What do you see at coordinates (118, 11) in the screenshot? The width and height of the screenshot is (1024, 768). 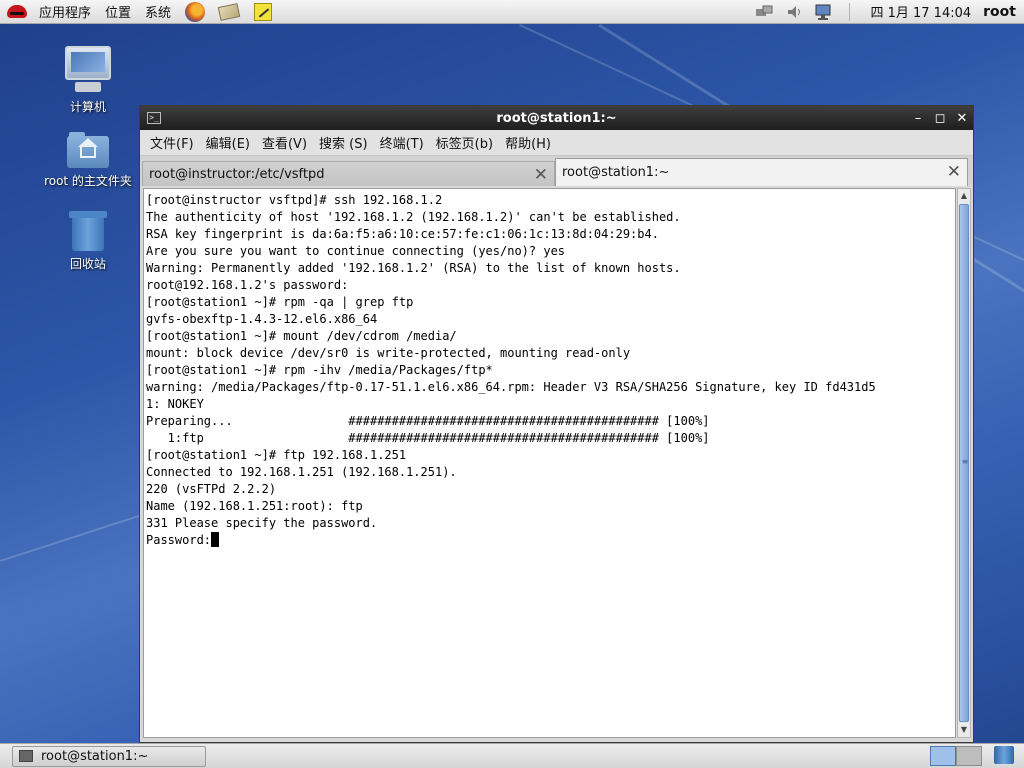 I see `menu-places: 位置` at bounding box center [118, 11].